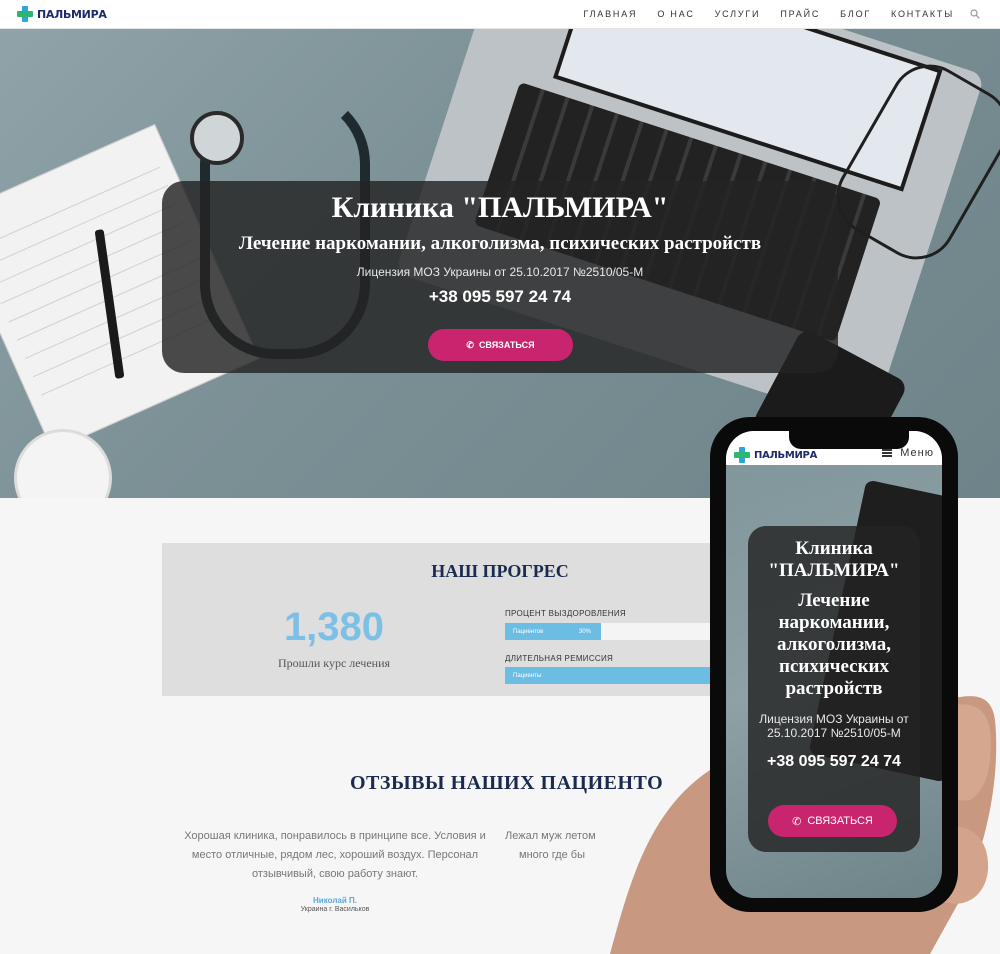 The image size is (1000, 954). What do you see at coordinates (63, 463) in the screenshot?
I see `cup-image` at bounding box center [63, 463].